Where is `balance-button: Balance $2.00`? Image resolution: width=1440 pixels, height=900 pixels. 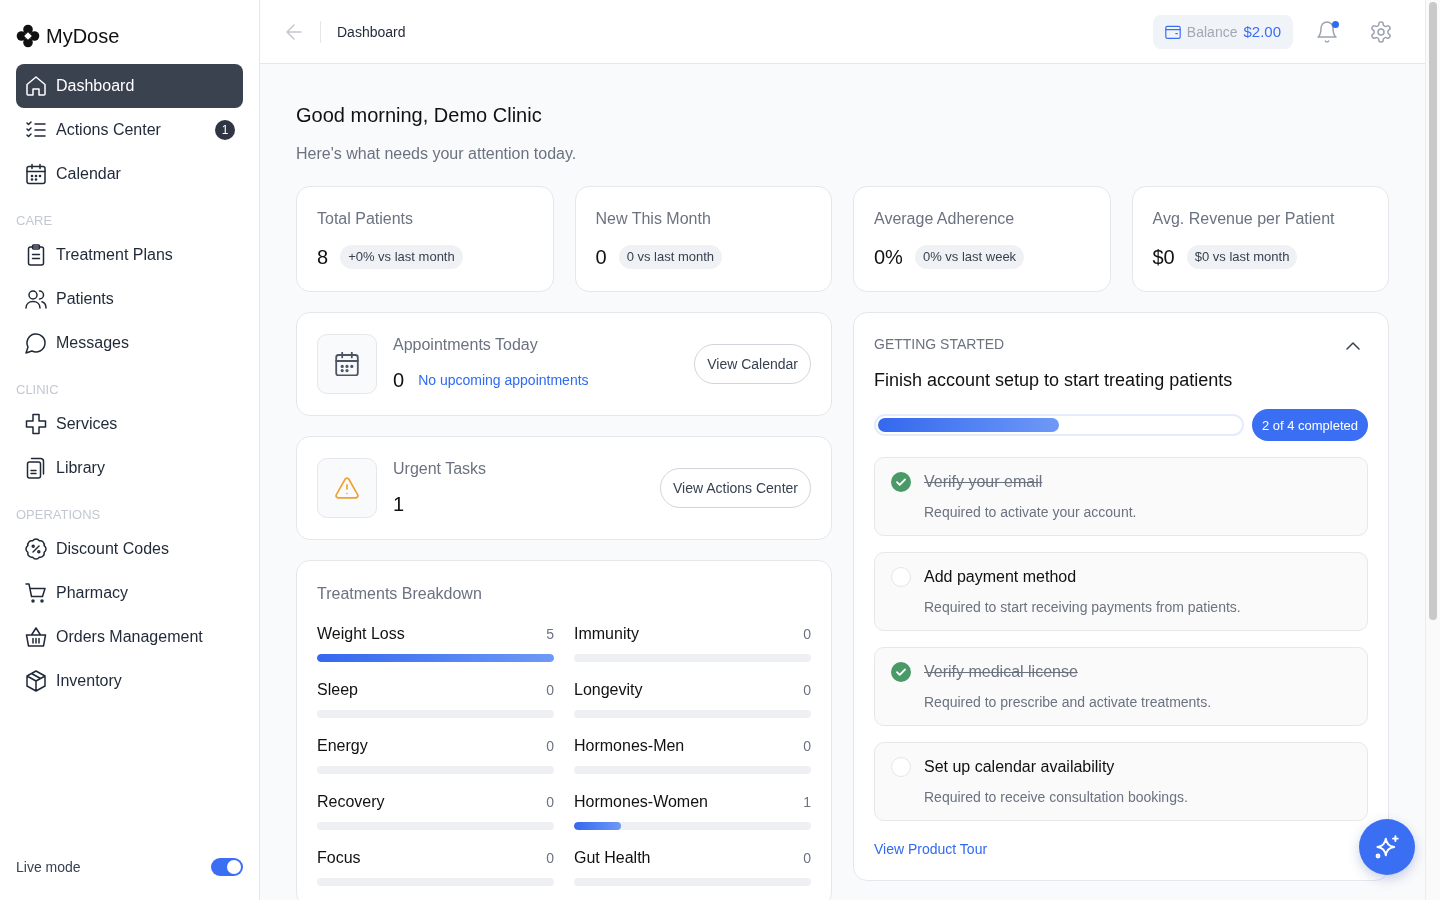 balance-button: Balance $2.00 is located at coordinates (1222, 31).